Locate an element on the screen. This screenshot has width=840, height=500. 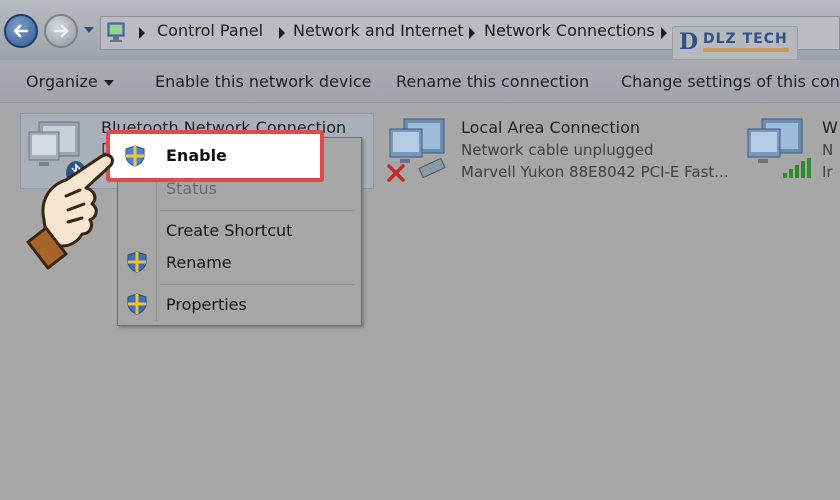
change-settings-button: Change settings of this conne is located at coordinates (730, 81).